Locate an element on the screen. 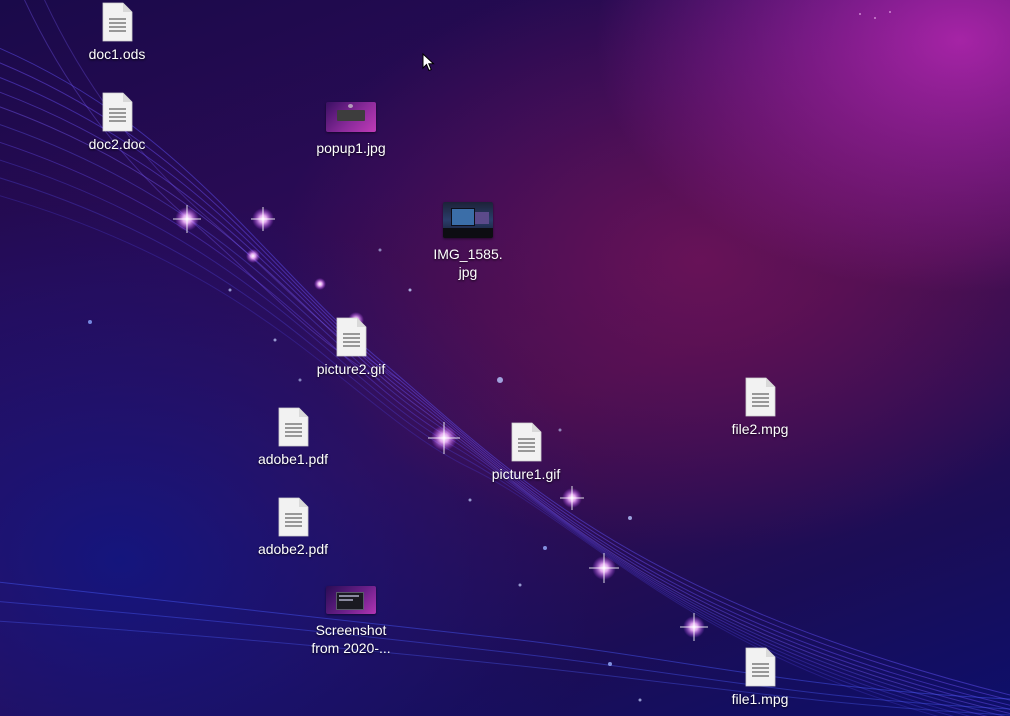 Image resolution: width=1010 pixels, height=716 pixels. desktop-icon-label: IMG_1585. jpg is located at coordinates (468, 263).